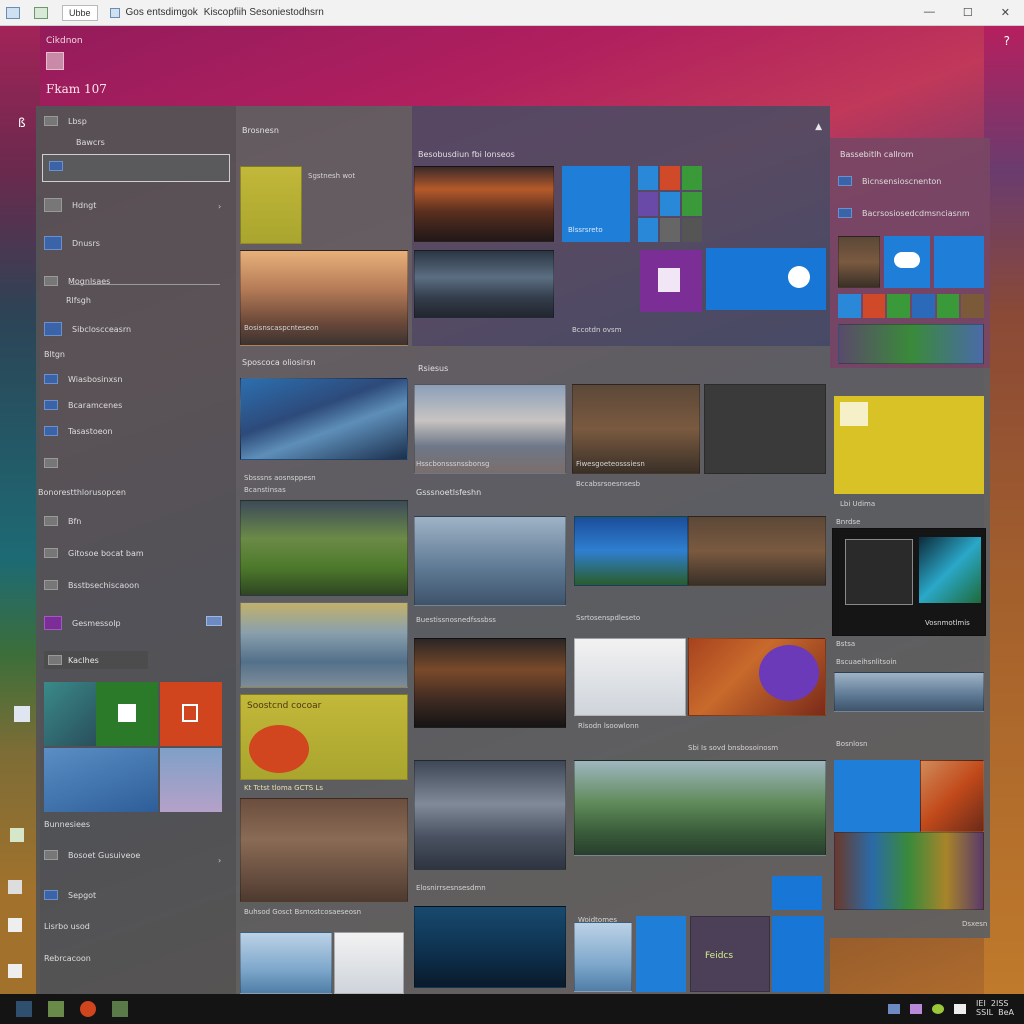  I want to click on sidebar-item-2: Dnusrs, so click(72, 243).